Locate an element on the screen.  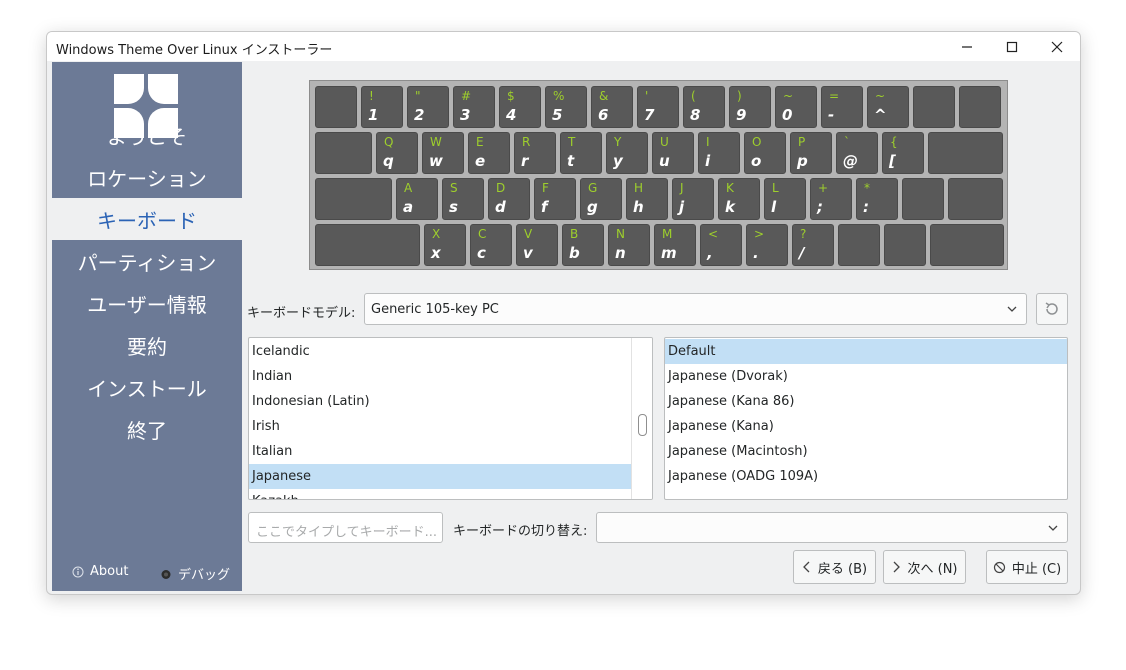
list-item: Japanese is located at coordinates (440, 476).